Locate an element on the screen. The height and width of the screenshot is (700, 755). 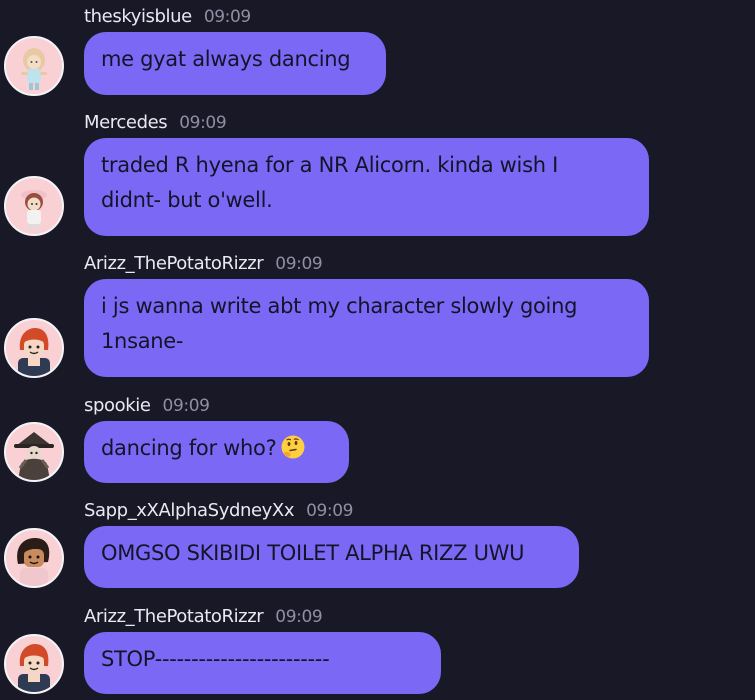
message-header: Sapp_xXAlphaSydneyXx 09:09 is located at coordinates (218, 511).